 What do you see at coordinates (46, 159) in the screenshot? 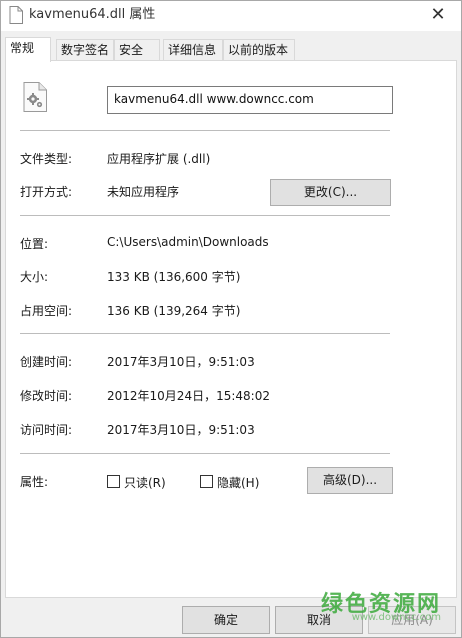
I see `file-type-label: 文件类型:` at bounding box center [46, 159].